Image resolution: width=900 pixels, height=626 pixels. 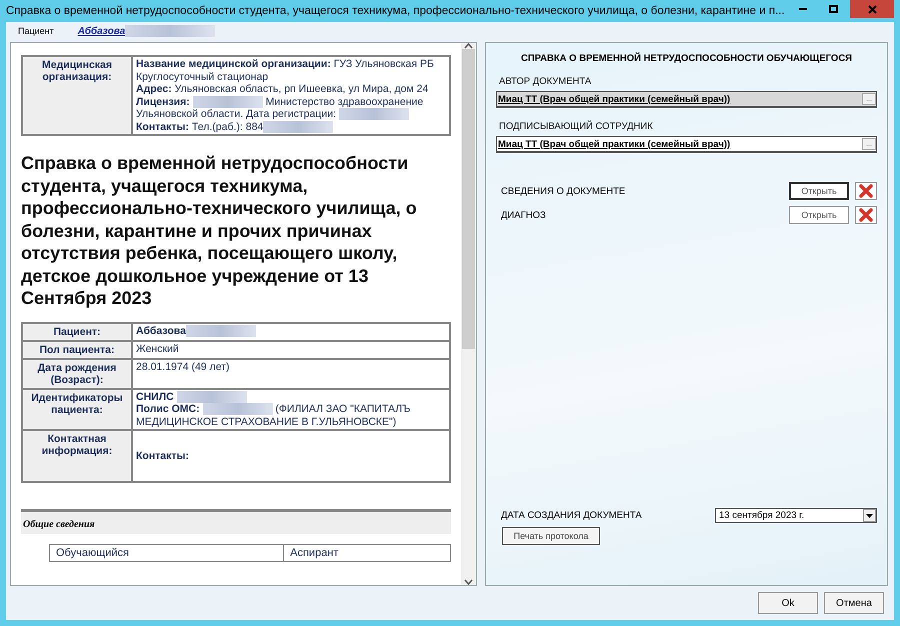 What do you see at coordinates (854, 603) in the screenshot?
I see `cancel-button: Отмена` at bounding box center [854, 603].